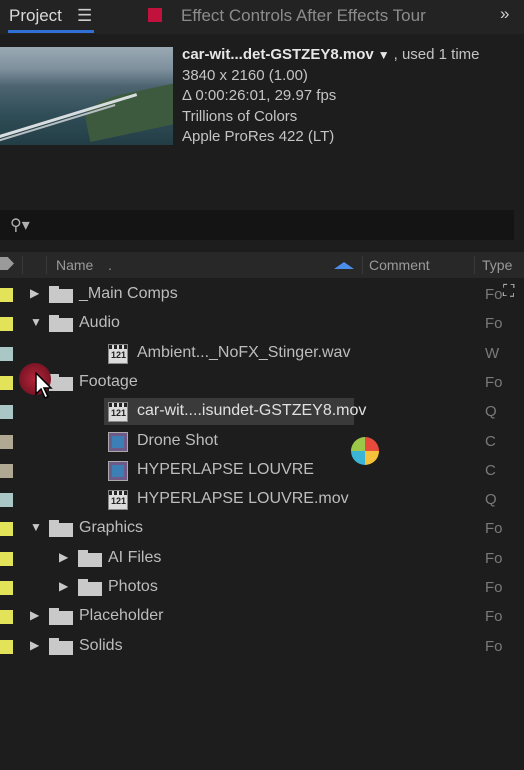  I want to click on list-item: ▼ Audio Fo, so click(262, 323).